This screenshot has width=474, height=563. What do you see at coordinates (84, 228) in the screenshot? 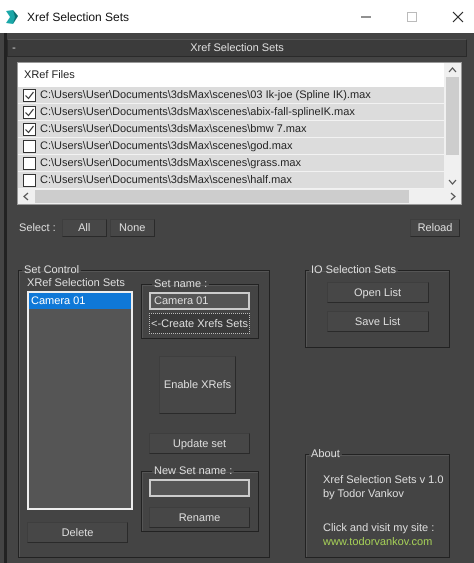
I see `select-button: All` at bounding box center [84, 228].